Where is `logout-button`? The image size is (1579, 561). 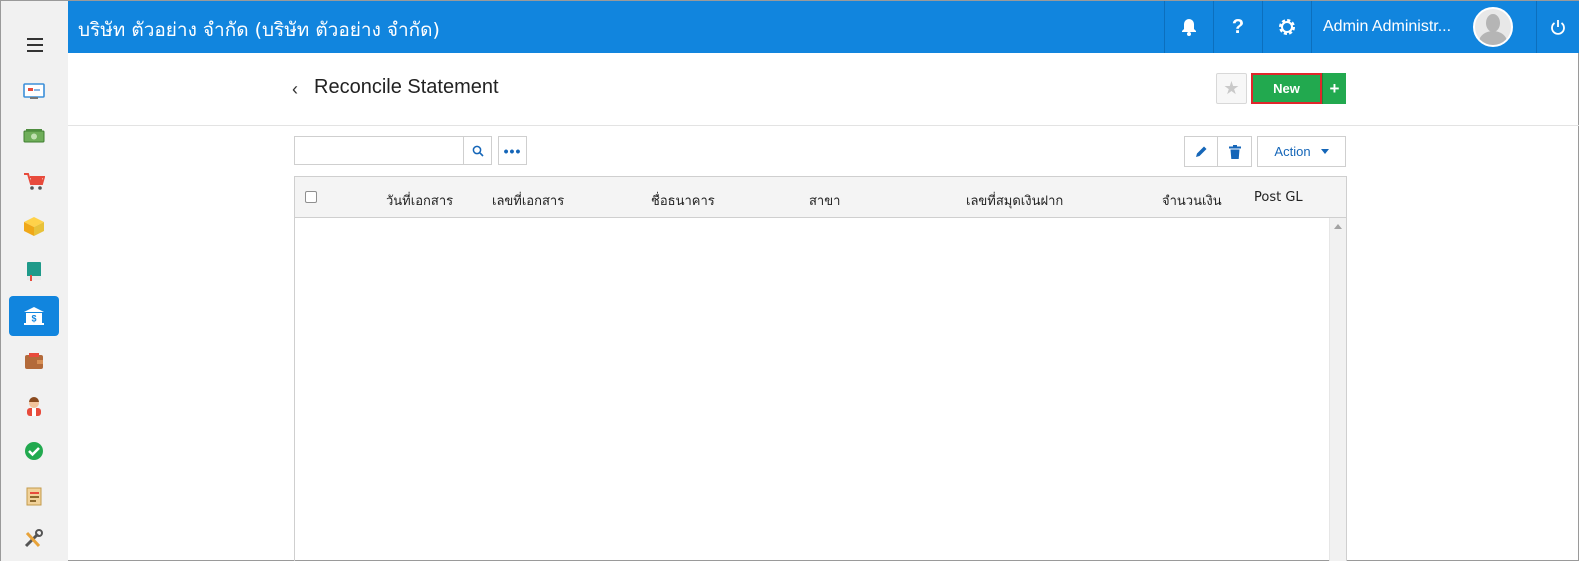
logout-button is located at coordinates (1557, 27).